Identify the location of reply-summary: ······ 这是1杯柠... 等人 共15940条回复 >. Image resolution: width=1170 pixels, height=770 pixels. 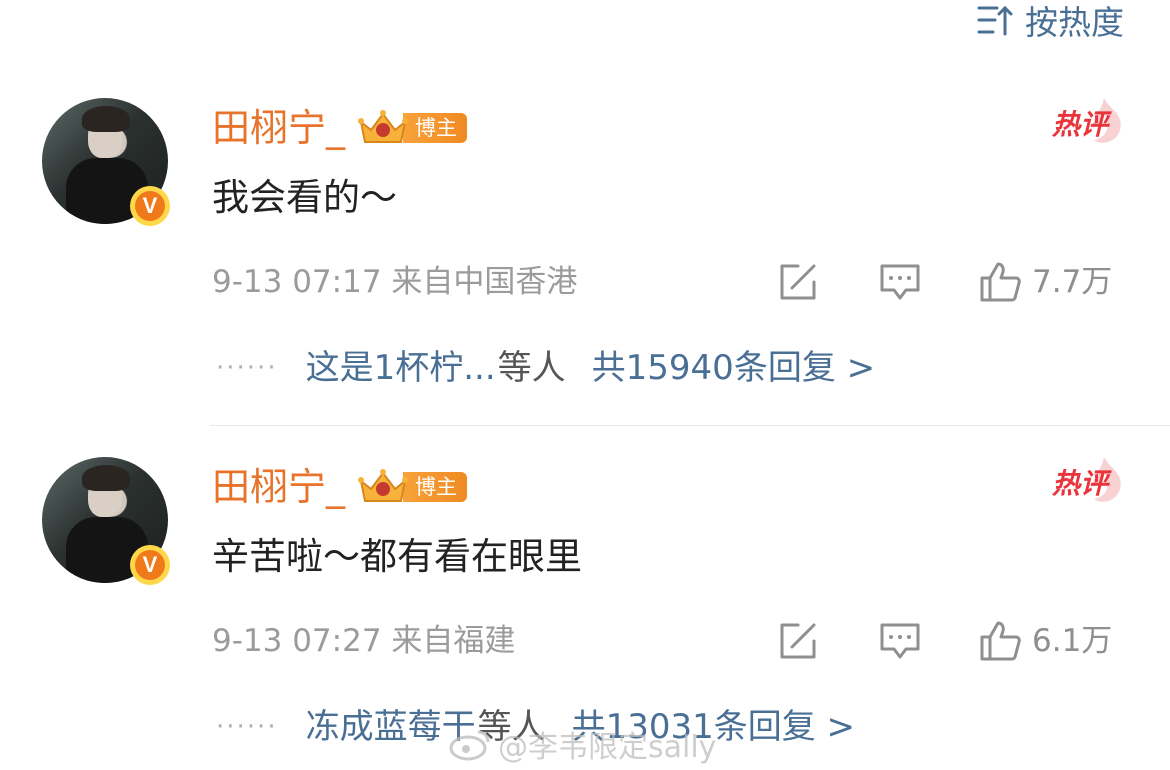
(545, 368).